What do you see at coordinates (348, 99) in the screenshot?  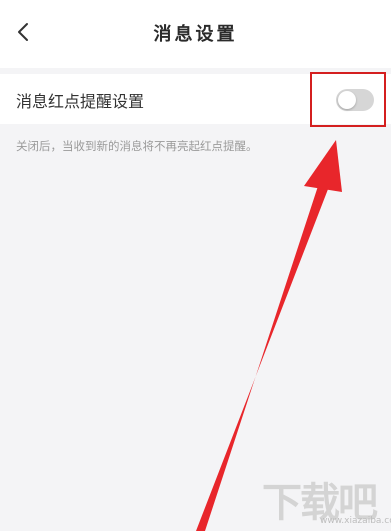 I see `highlight-box` at bounding box center [348, 99].